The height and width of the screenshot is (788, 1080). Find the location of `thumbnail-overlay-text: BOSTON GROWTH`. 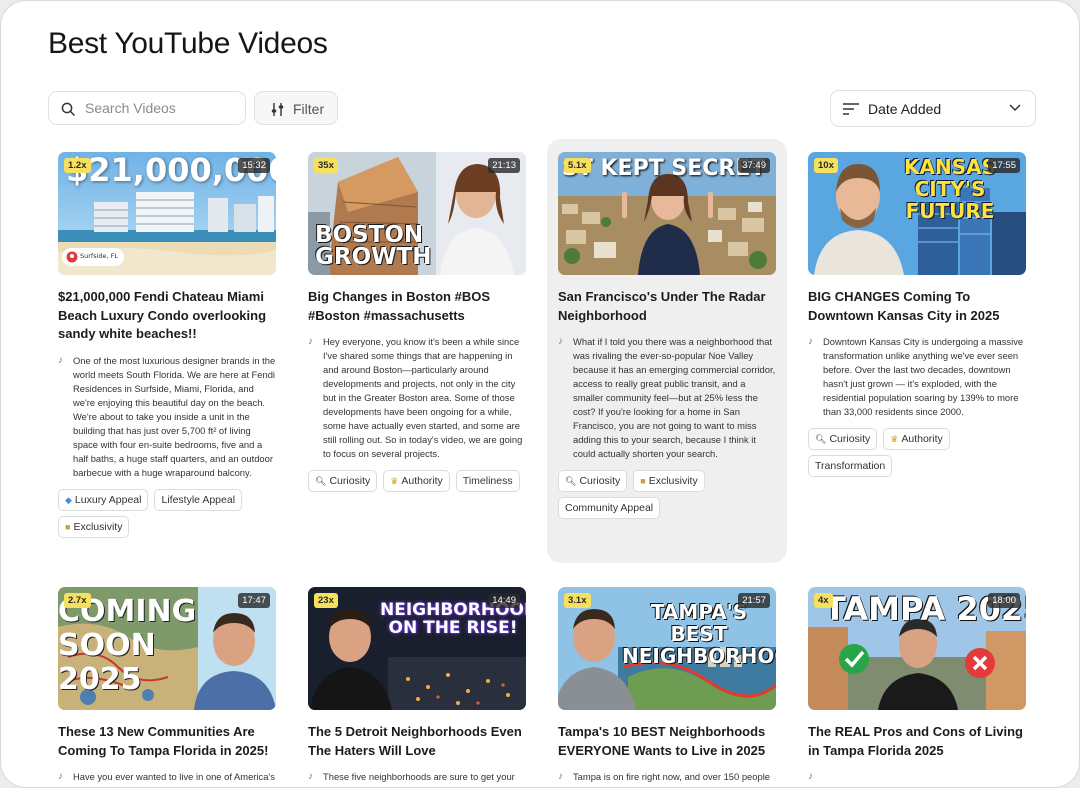

thumbnail-overlay-text: BOSTON GROWTH is located at coordinates (373, 246).